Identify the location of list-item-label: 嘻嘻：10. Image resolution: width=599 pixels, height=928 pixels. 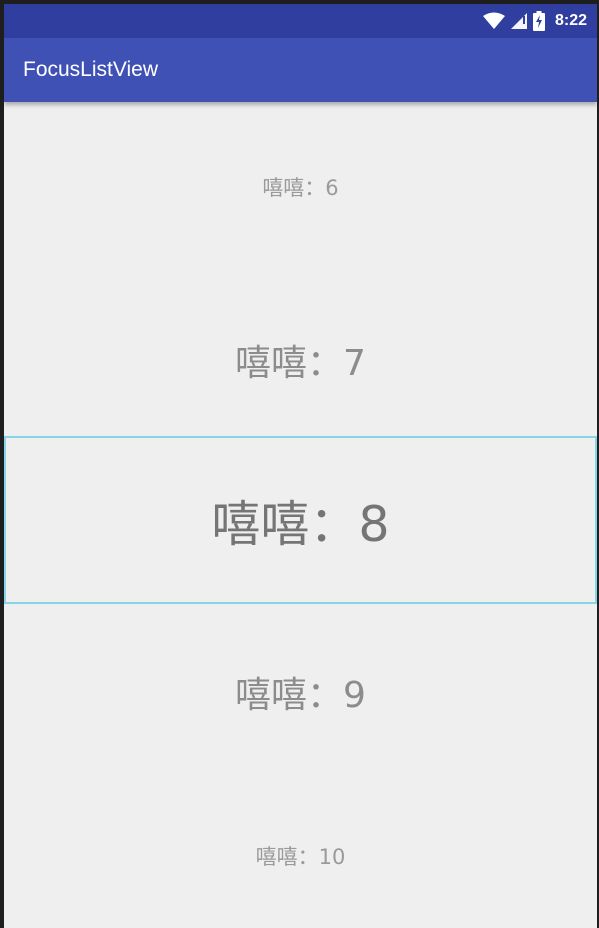
(300, 857).